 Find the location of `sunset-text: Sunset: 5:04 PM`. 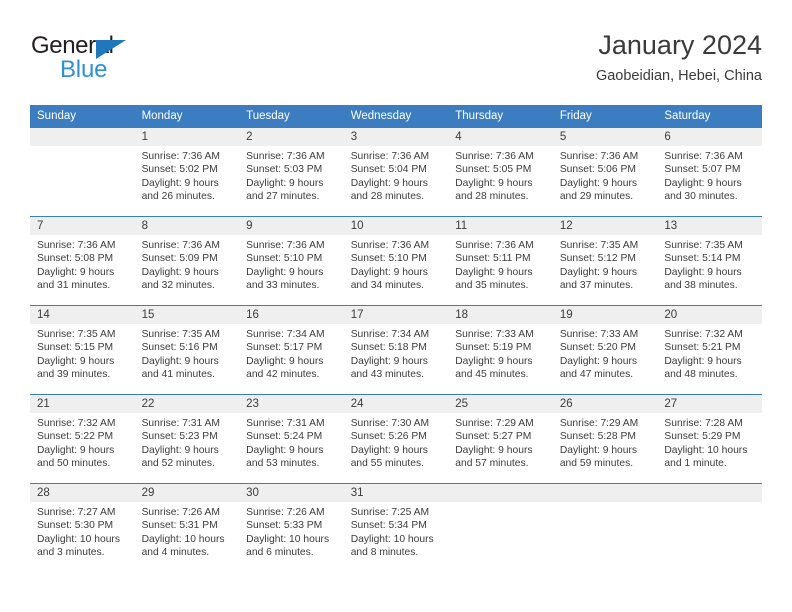

sunset-text: Sunset: 5:04 PM is located at coordinates (388, 170).